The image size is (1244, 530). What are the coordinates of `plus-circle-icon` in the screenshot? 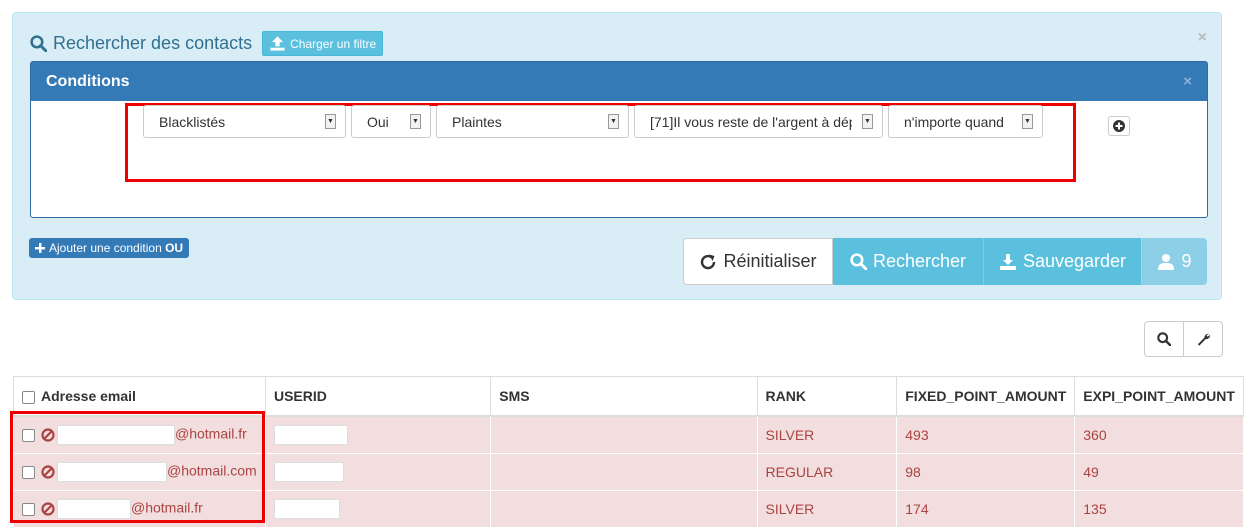 It's located at (1119, 126).